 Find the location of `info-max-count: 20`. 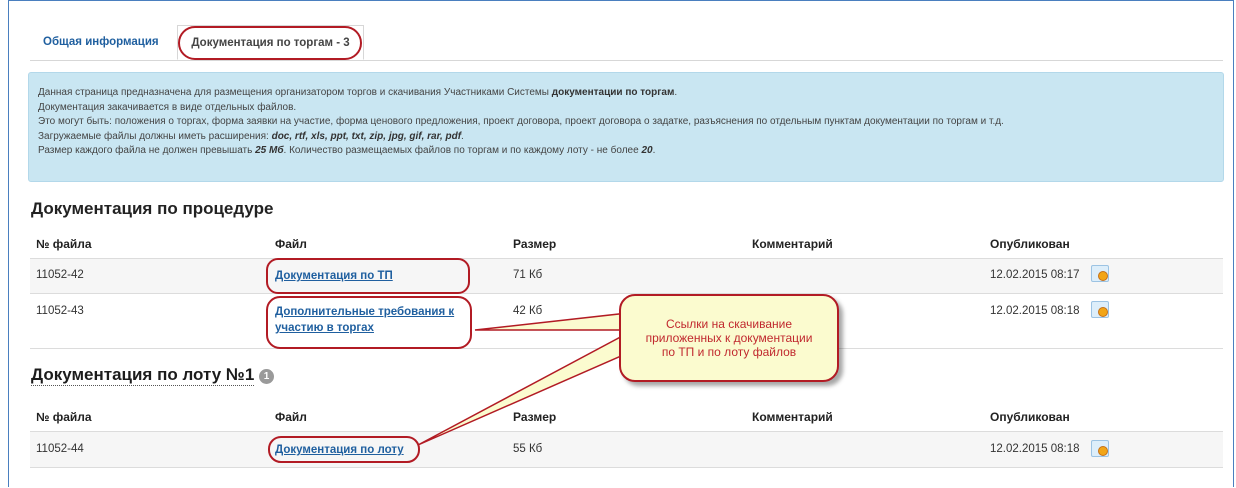

info-max-count: 20 is located at coordinates (647, 151).